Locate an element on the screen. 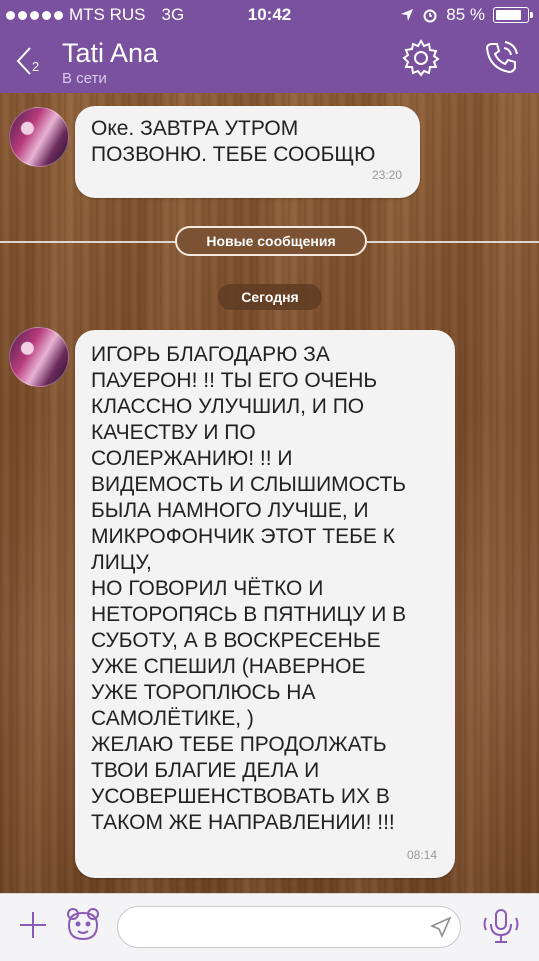 Image resolution: width=539 pixels, height=961 pixels. sticker-bear-icon is located at coordinates (83, 924).